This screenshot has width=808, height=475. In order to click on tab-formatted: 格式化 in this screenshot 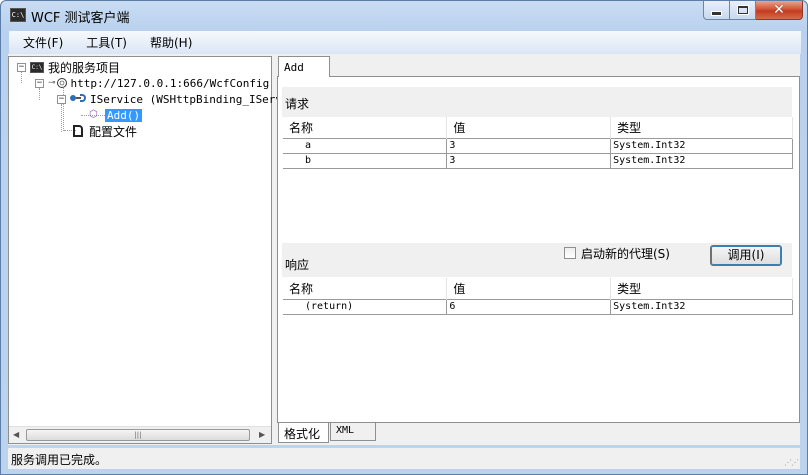, I will do `click(303, 433)`.